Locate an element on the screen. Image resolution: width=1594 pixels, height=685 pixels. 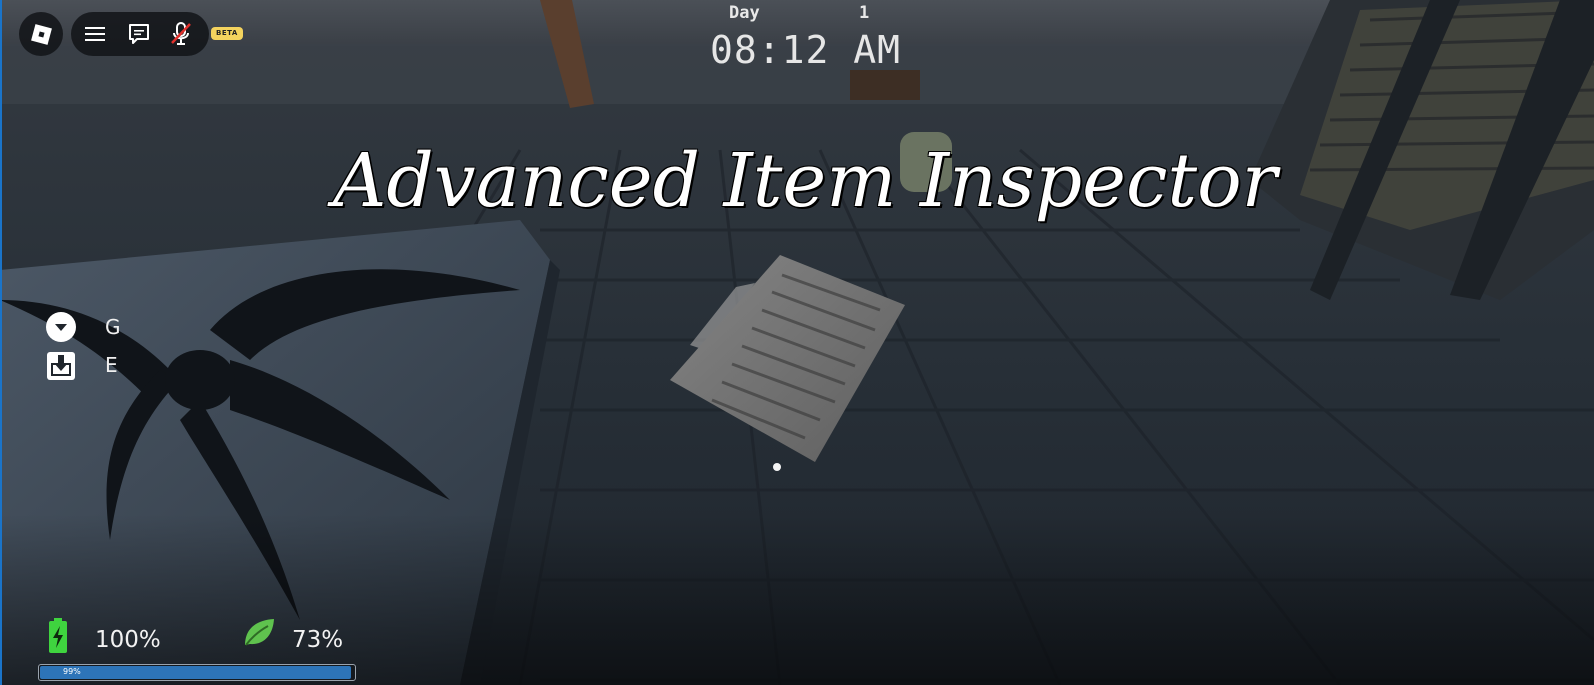
progress-bar-label: 99% is located at coordinates (72, 671).